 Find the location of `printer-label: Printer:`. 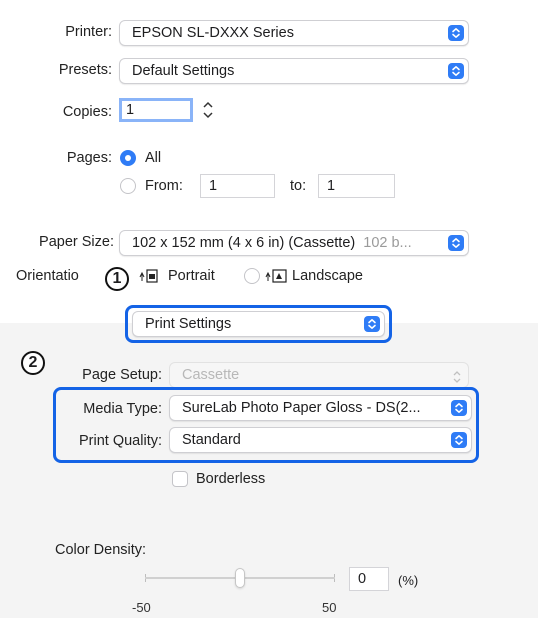

printer-label: Printer: is located at coordinates (88, 32).